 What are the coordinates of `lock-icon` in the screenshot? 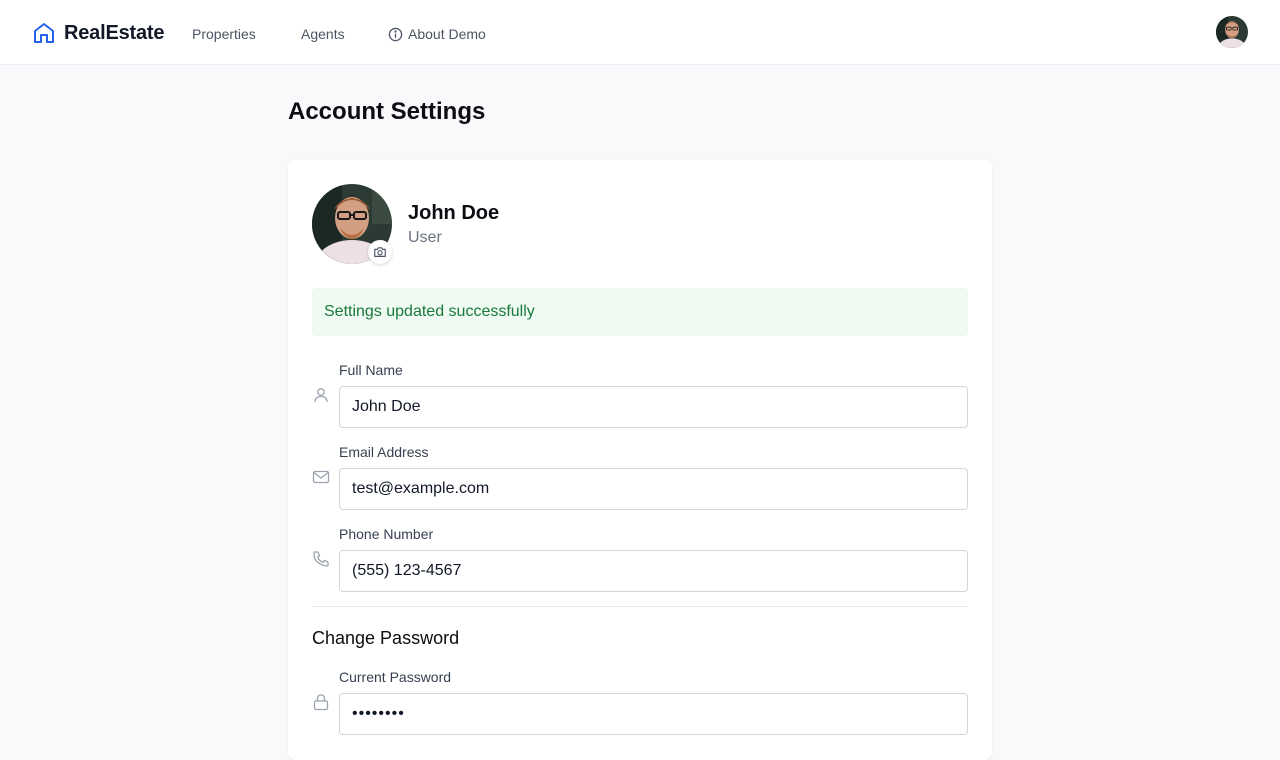 It's located at (321, 702).